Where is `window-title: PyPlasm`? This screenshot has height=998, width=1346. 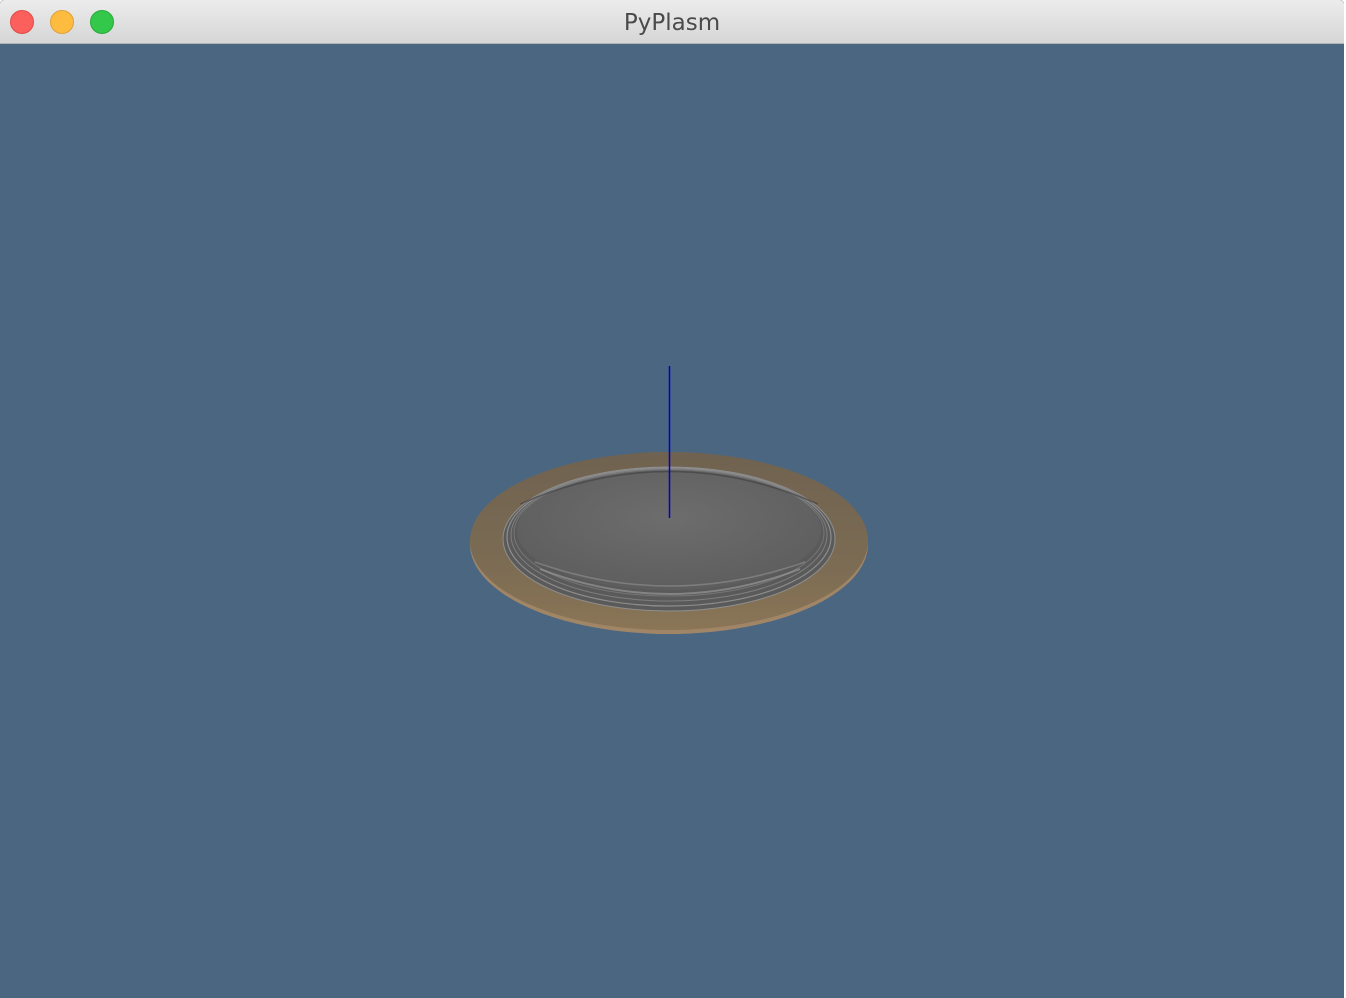 window-title: PyPlasm is located at coordinates (672, 23).